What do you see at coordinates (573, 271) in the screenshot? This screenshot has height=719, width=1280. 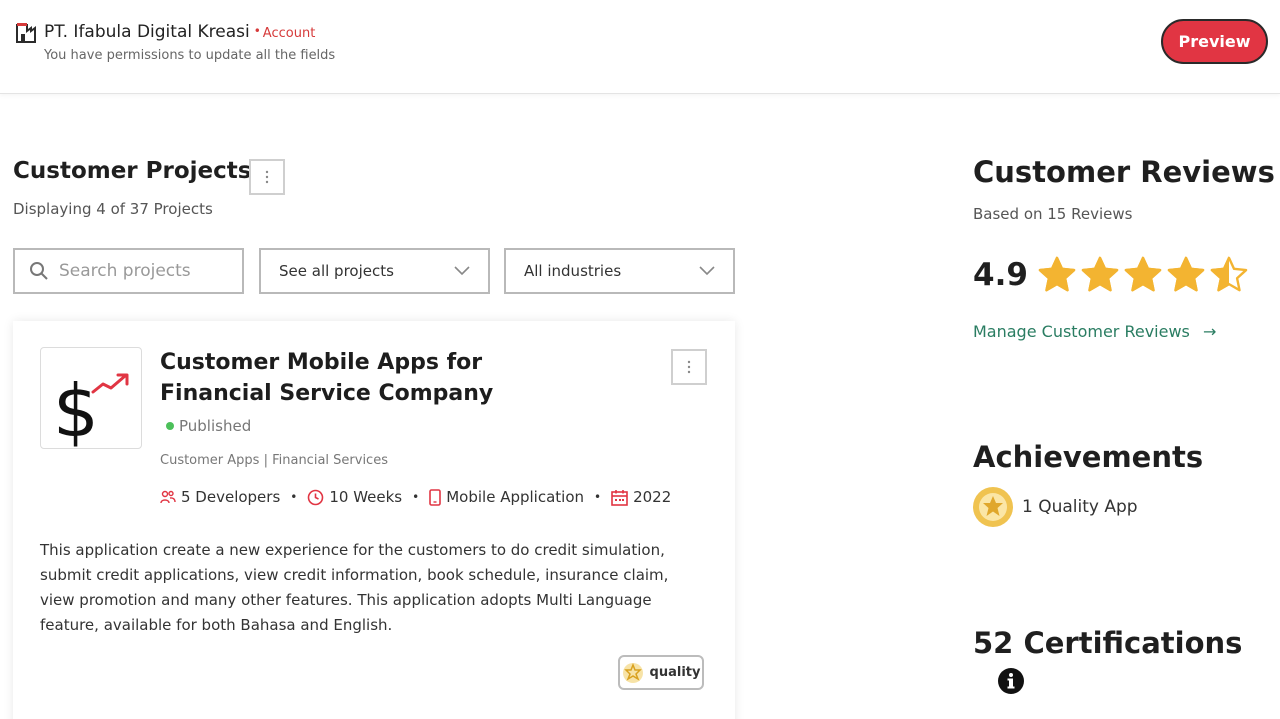 I see `industries-filter-value: All industries` at bounding box center [573, 271].